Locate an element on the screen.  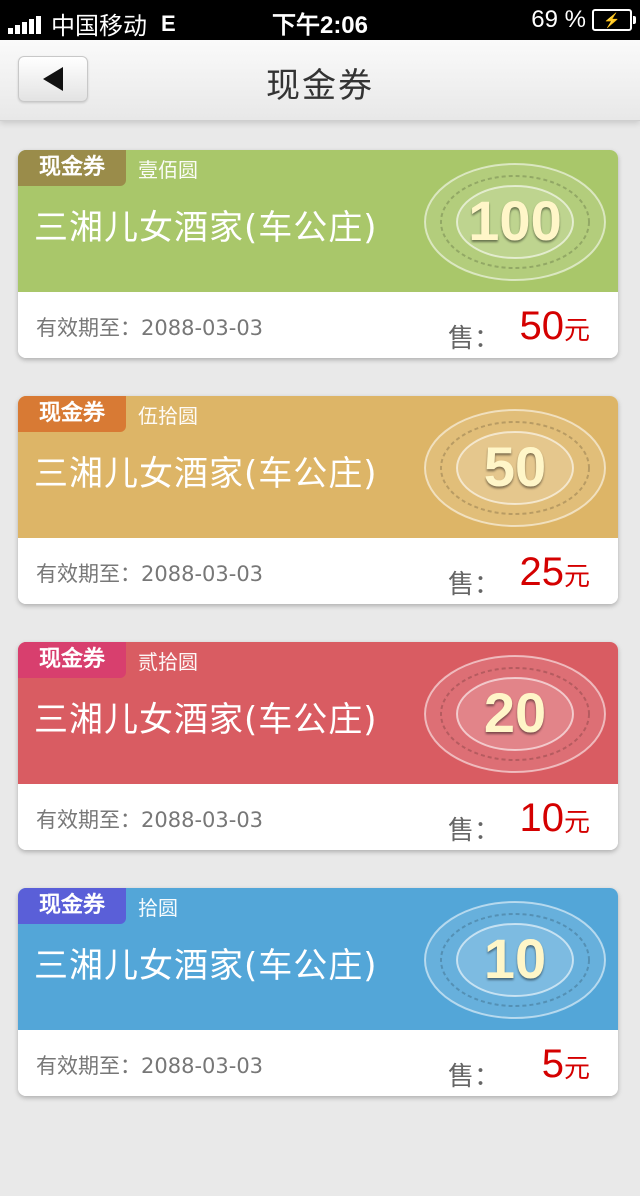
voucher-face-value: 50 is located at coordinates (515, 466).